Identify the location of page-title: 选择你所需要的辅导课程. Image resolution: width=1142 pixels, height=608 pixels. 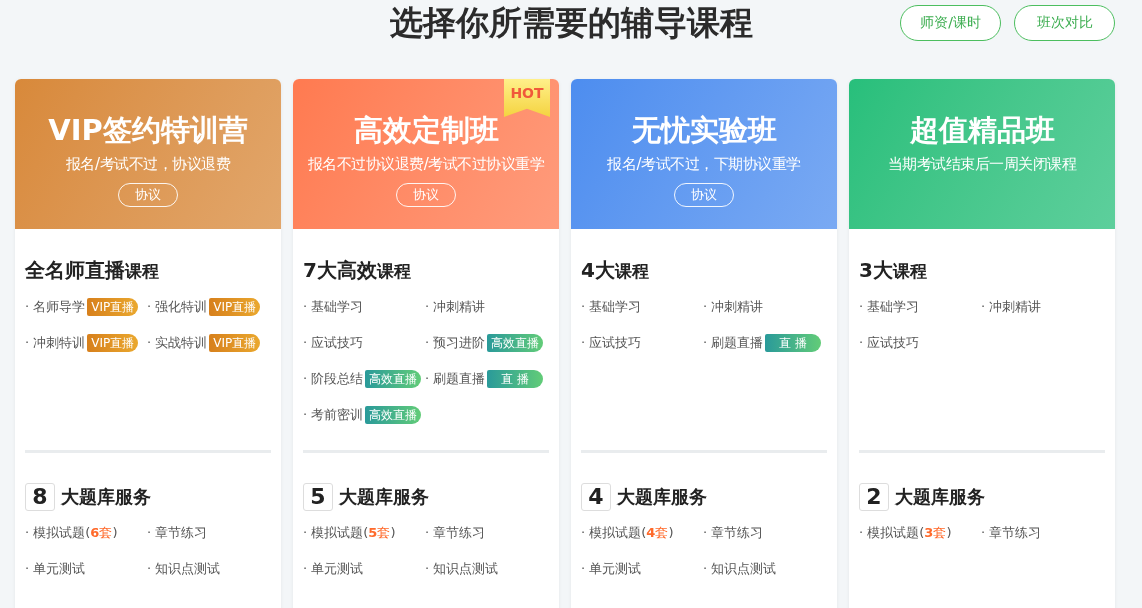
(571, 23).